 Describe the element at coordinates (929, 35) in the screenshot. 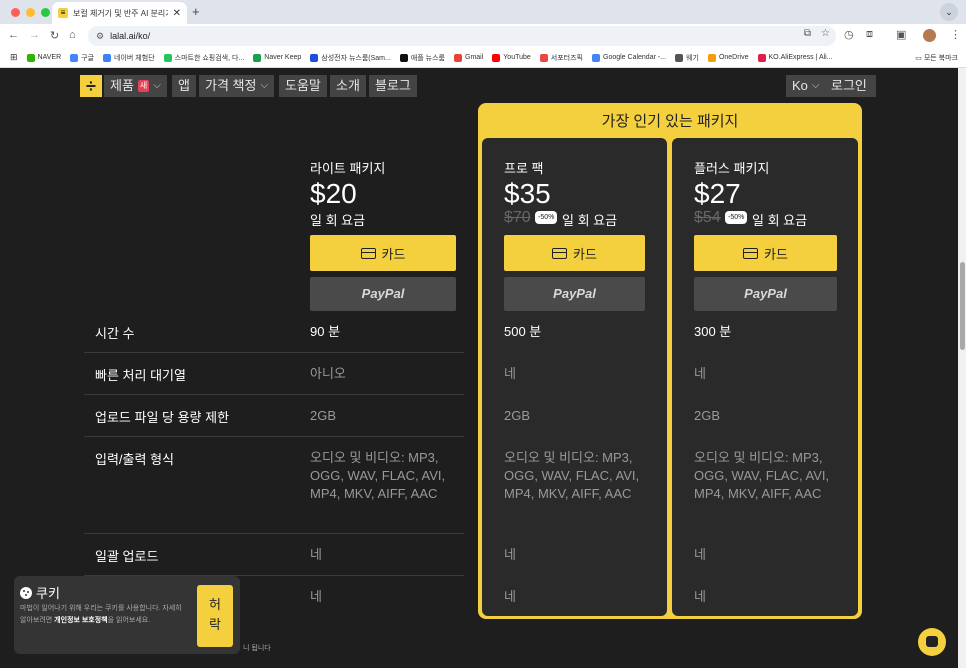

I see `profile-avatar` at that location.